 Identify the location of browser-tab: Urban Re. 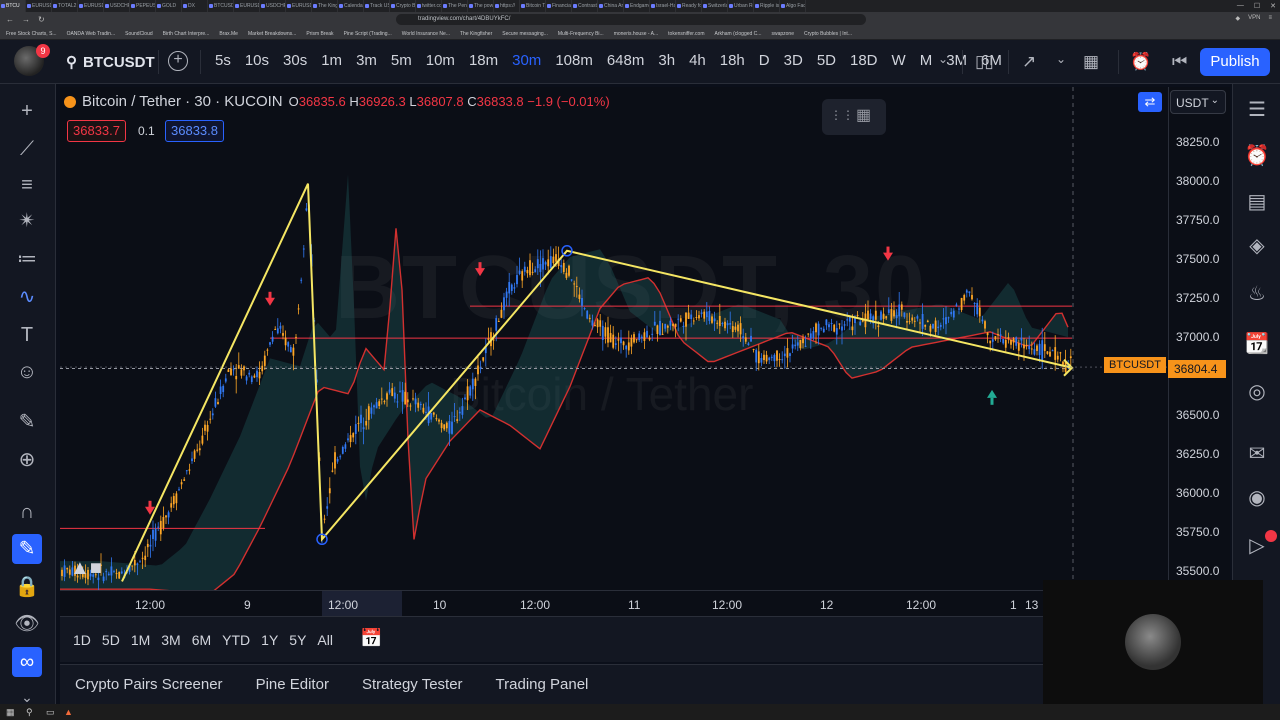
(741, 6).